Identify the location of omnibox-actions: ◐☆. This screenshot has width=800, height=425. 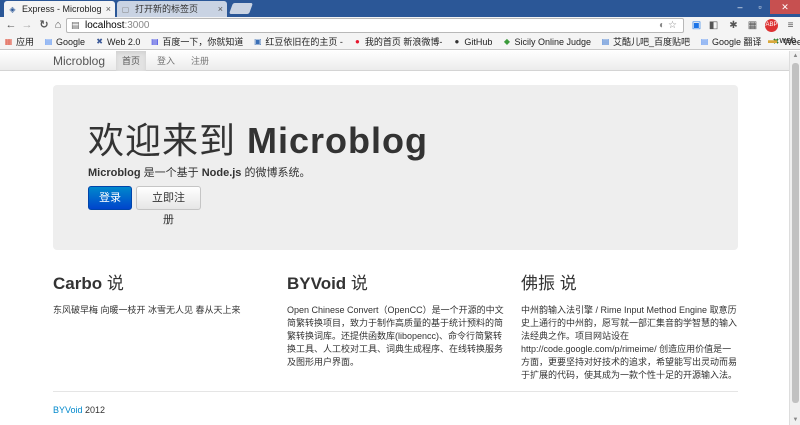
(669, 25).